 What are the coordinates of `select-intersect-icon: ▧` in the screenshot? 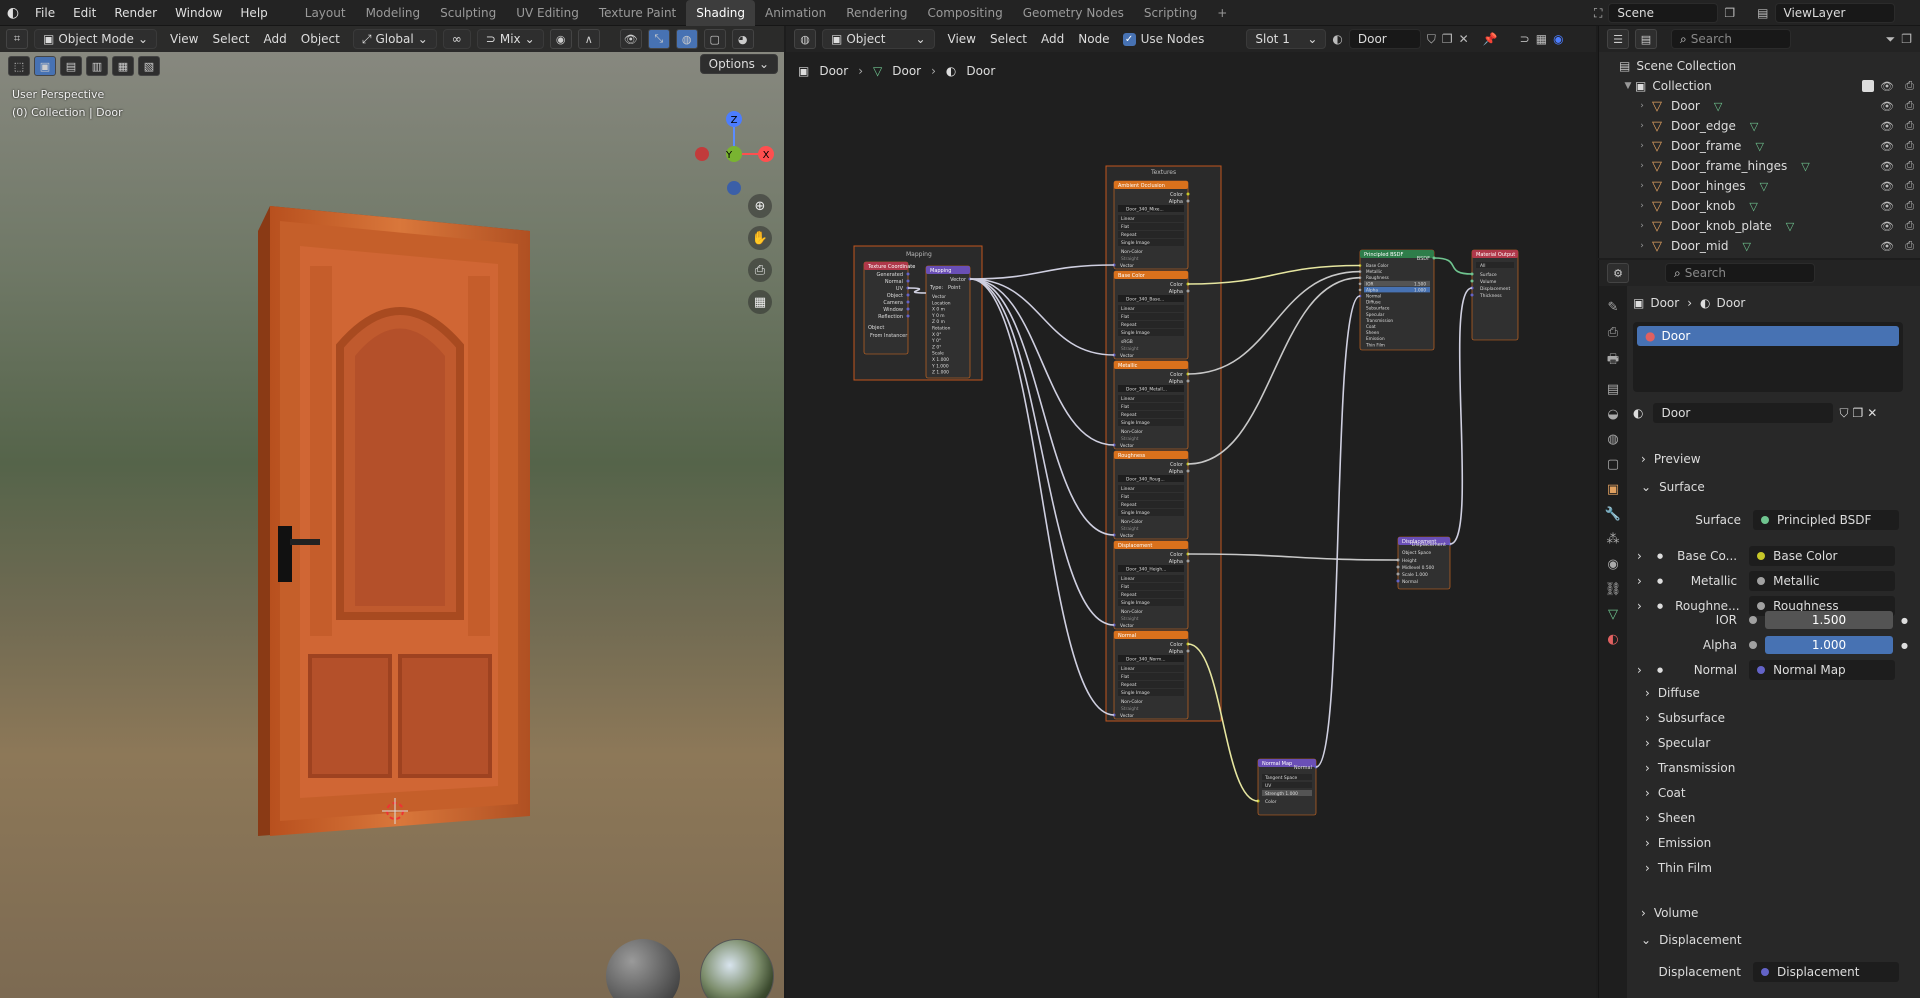 It's located at (149, 66).